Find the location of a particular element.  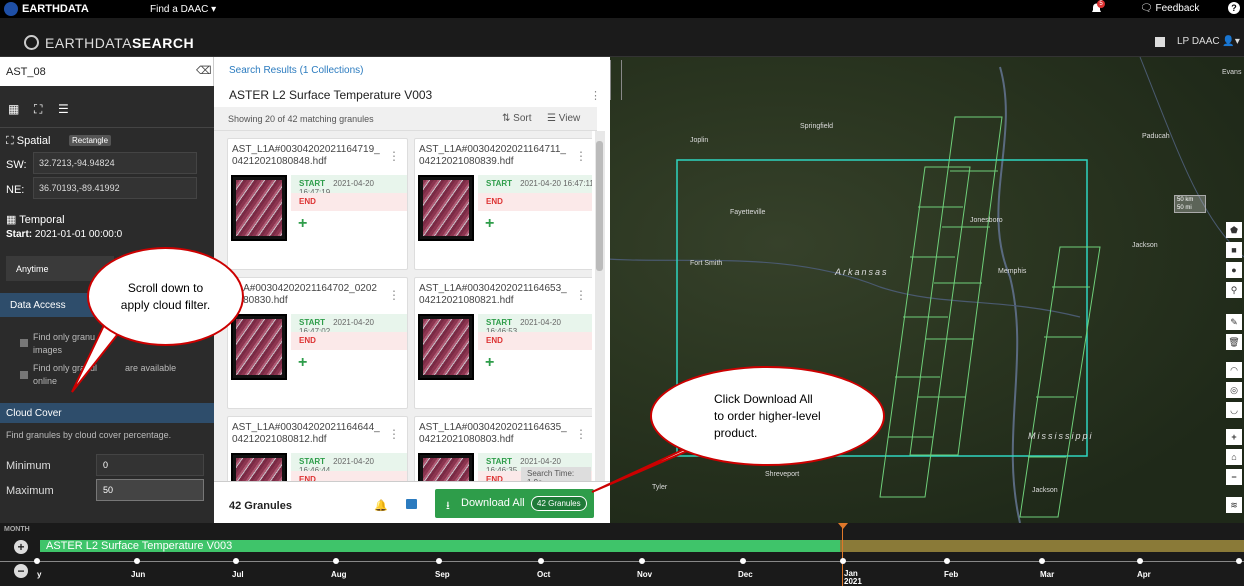

callout-scroll-down: Scroll down to apply cloud filter. is located at coordinates (165, 296).